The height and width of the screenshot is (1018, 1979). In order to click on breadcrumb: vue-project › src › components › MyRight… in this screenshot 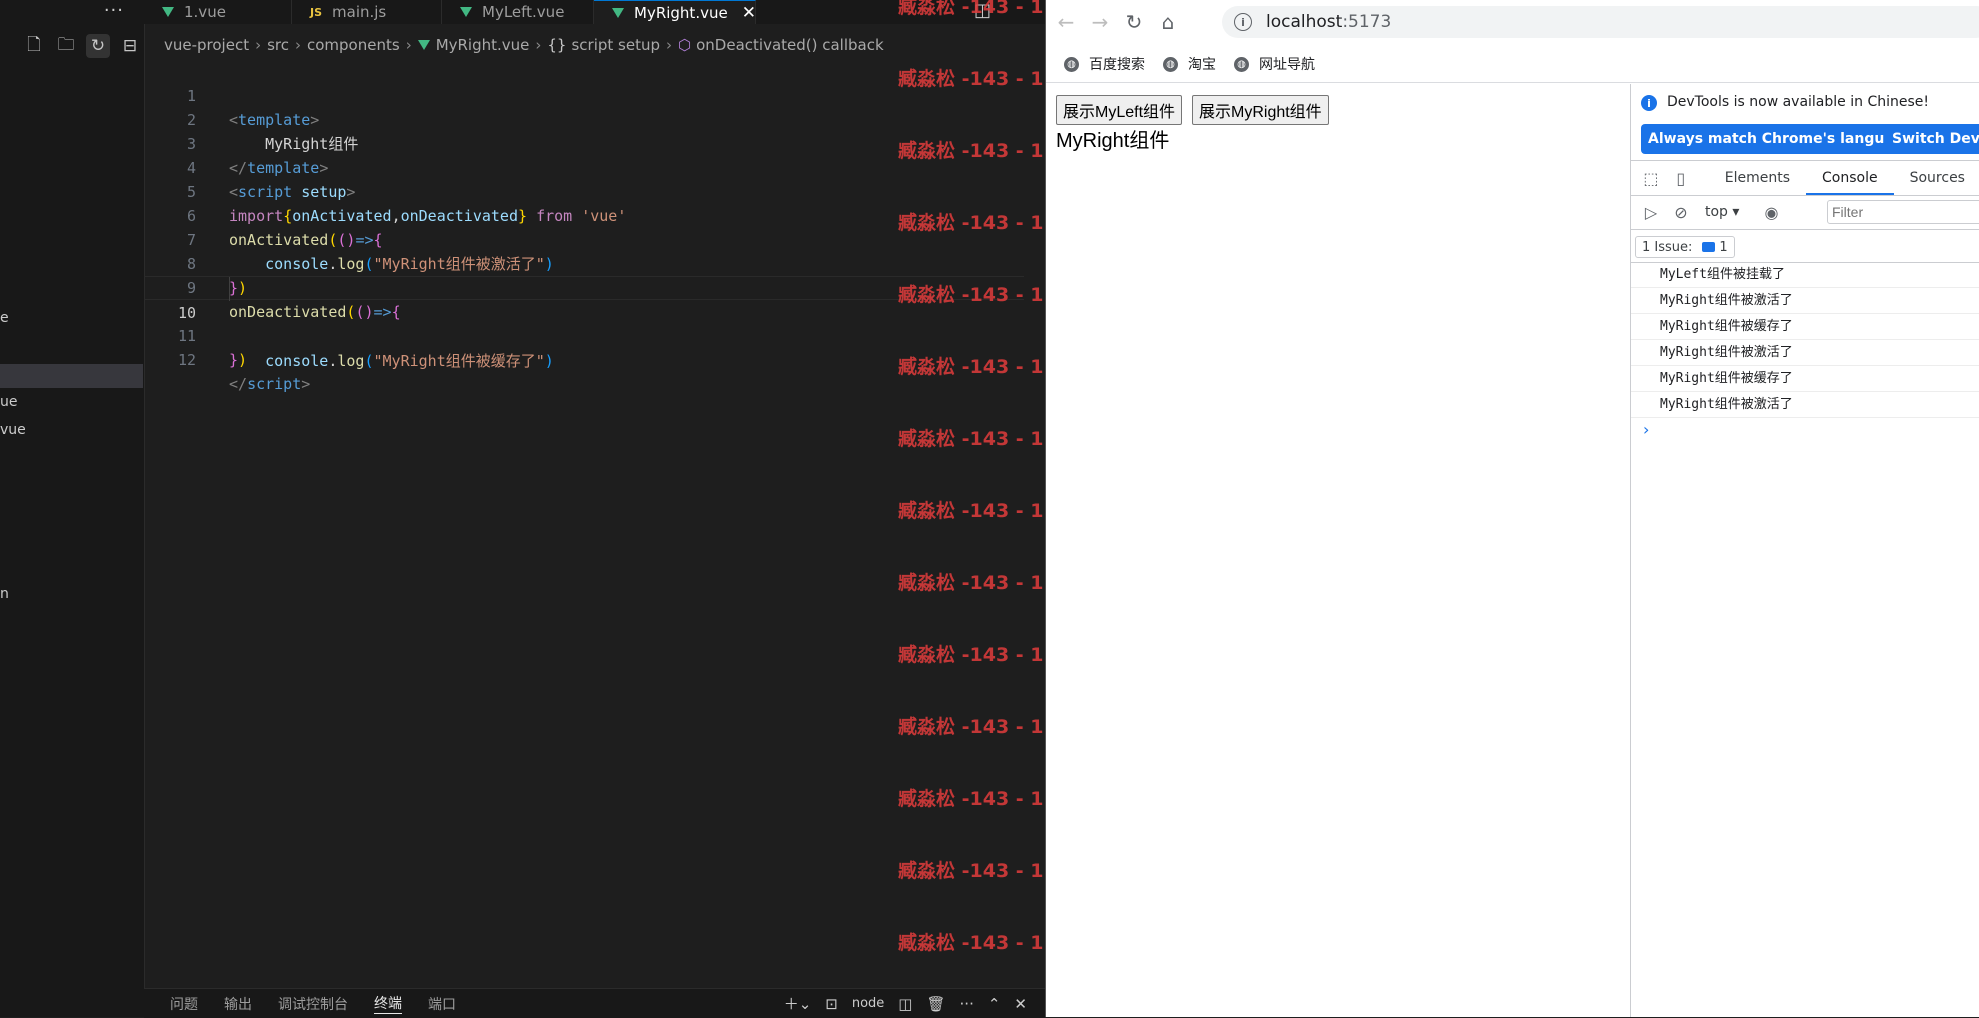, I will do `click(524, 45)`.